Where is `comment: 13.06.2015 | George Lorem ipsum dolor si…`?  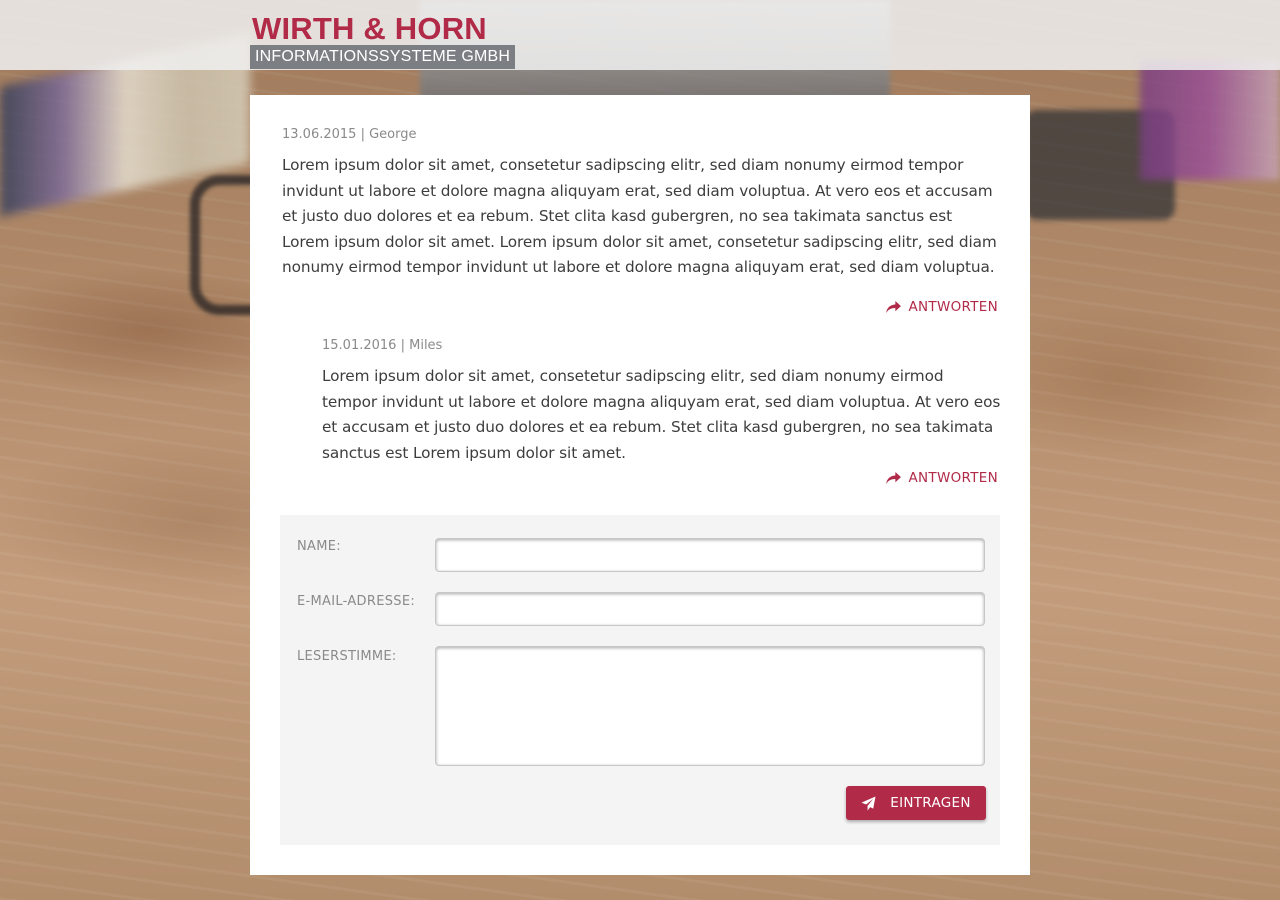 comment: 13.06.2015 | George Lorem ipsum dolor si… is located at coordinates (642, 203).